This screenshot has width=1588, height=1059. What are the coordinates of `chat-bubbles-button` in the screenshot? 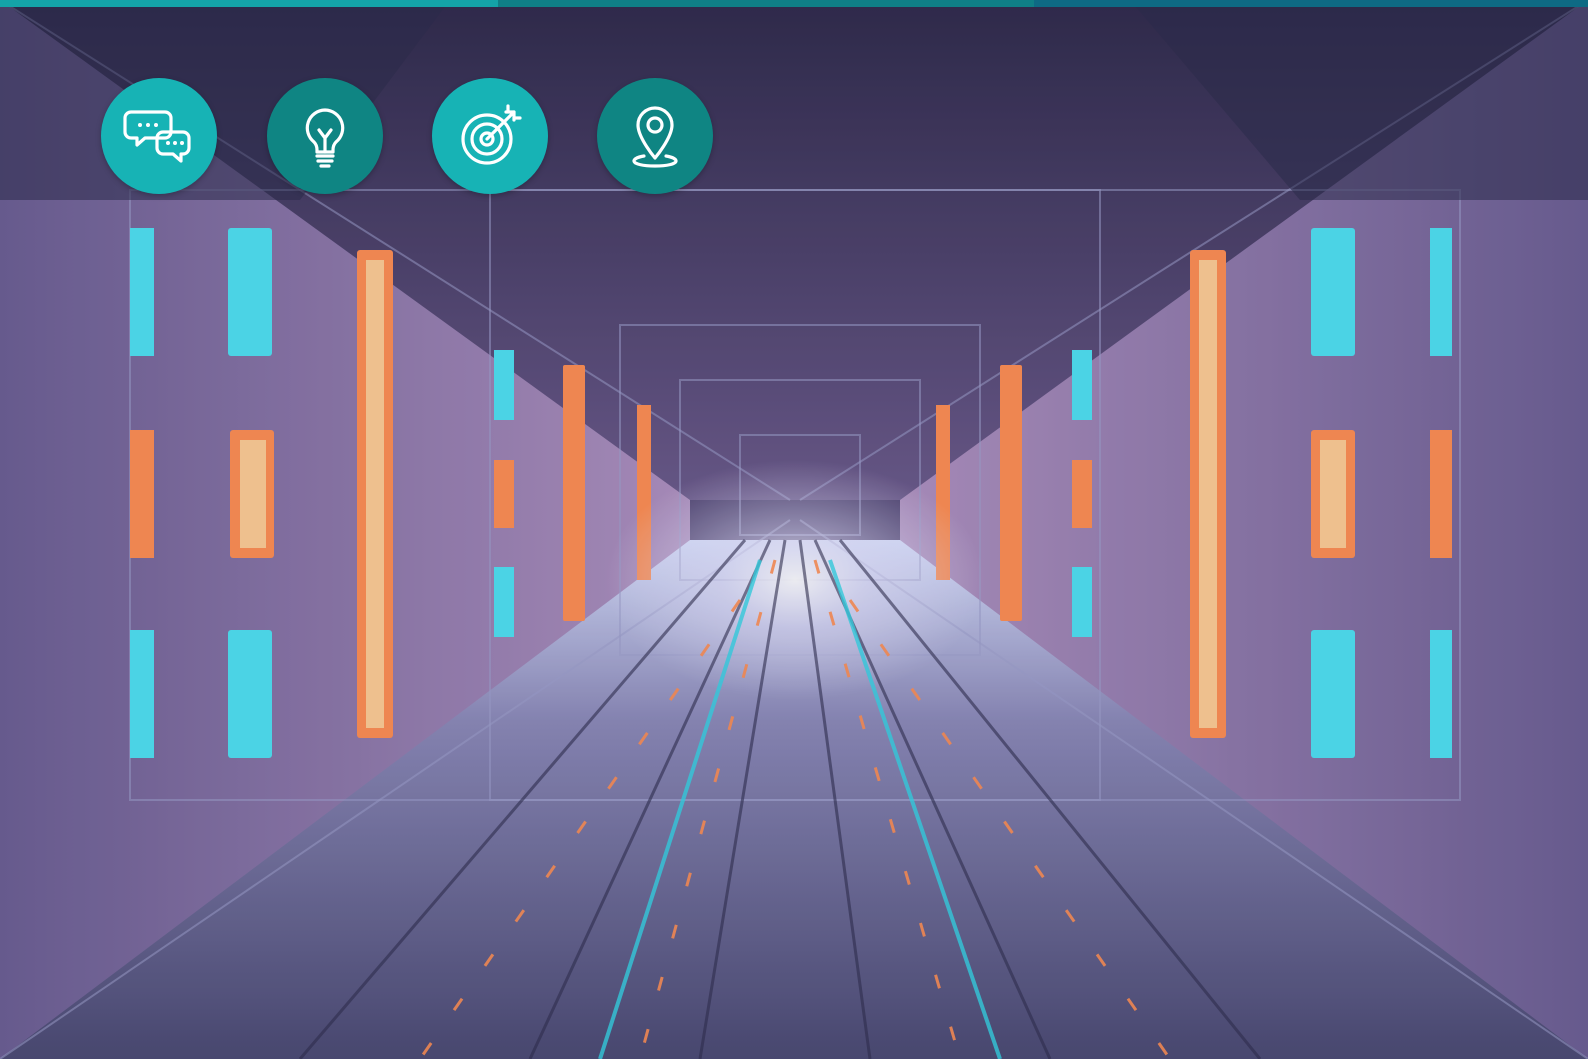 It's located at (159, 136).